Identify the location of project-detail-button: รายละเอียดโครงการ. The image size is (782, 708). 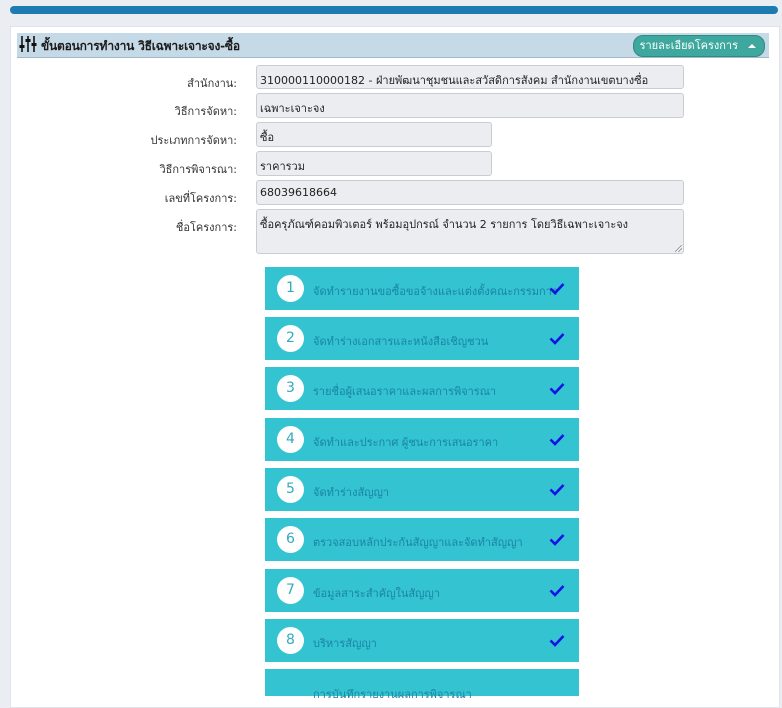
(698, 46).